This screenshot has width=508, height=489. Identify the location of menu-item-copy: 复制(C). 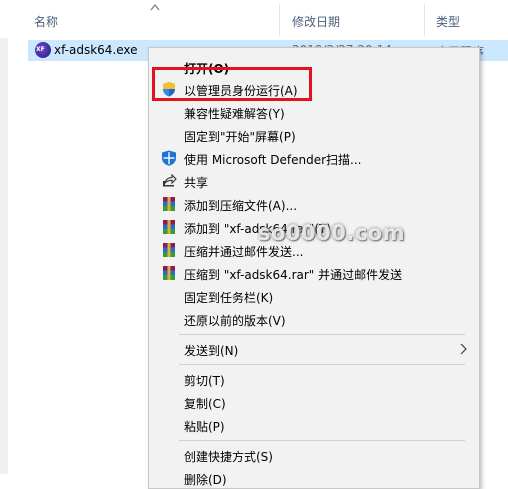
(314, 402).